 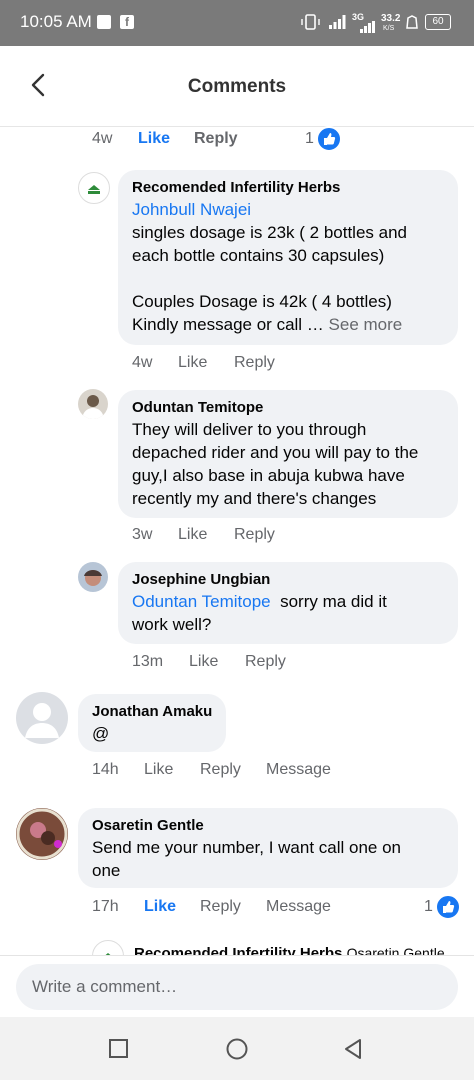 I want to click on comment-time: 14h, so click(x=105, y=769).